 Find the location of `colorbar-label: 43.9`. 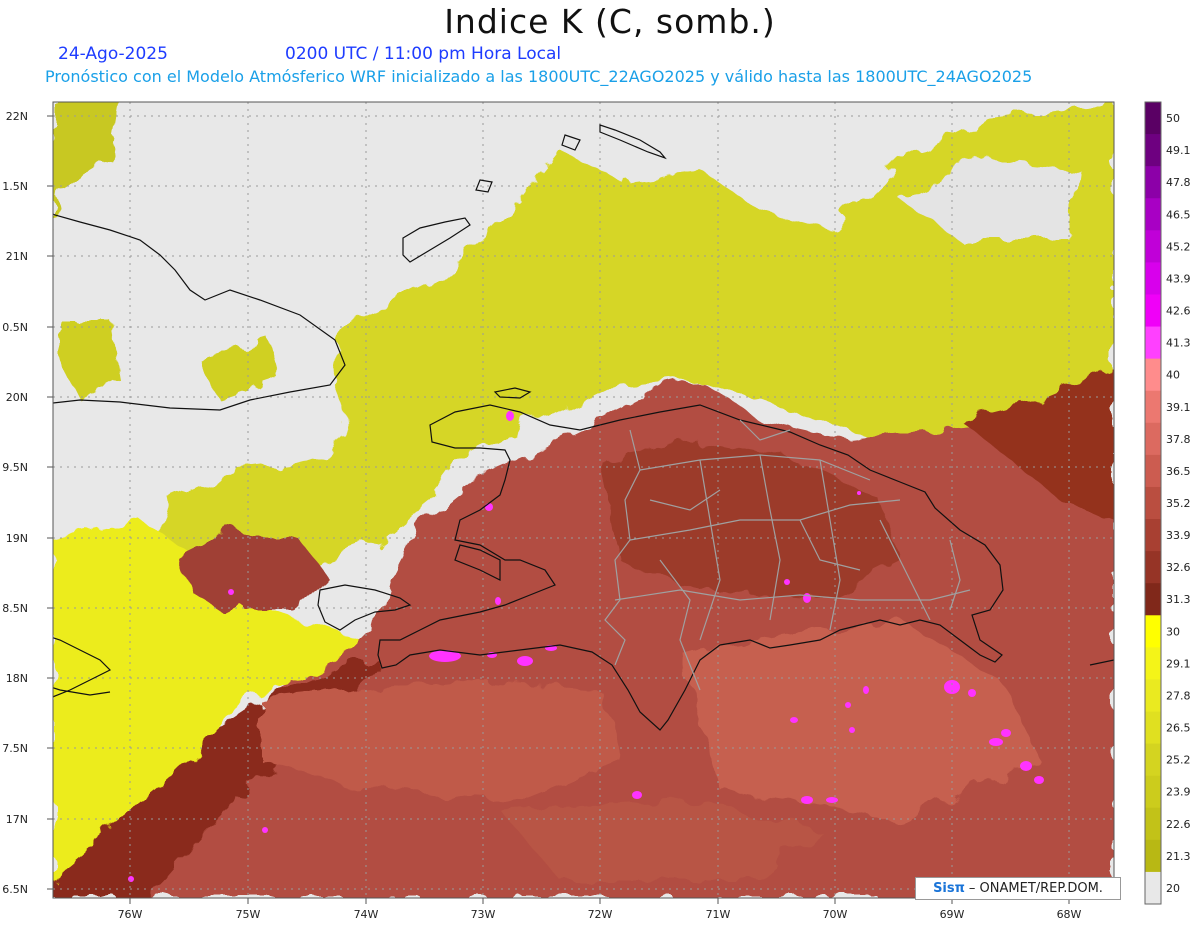

colorbar-label: 43.9 is located at coordinates (1178, 278).